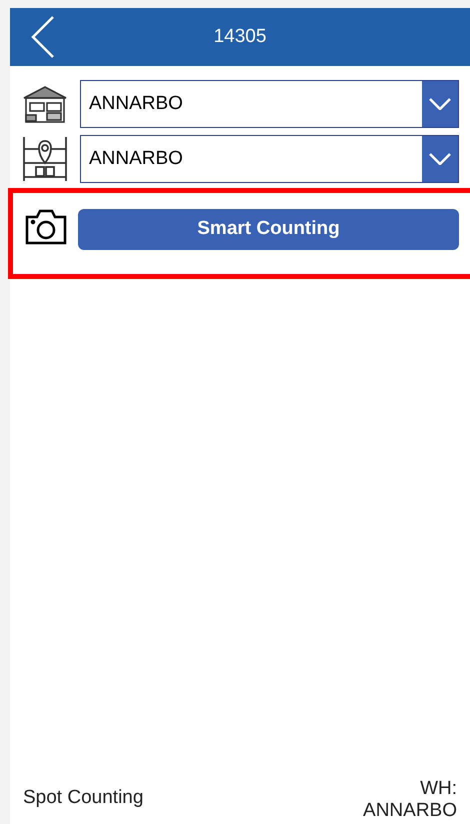 The height and width of the screenshot is (824, 470). Describe the element at coordinates (438, 789) in the screenshot. I see `wh-label: WH:` at that location.